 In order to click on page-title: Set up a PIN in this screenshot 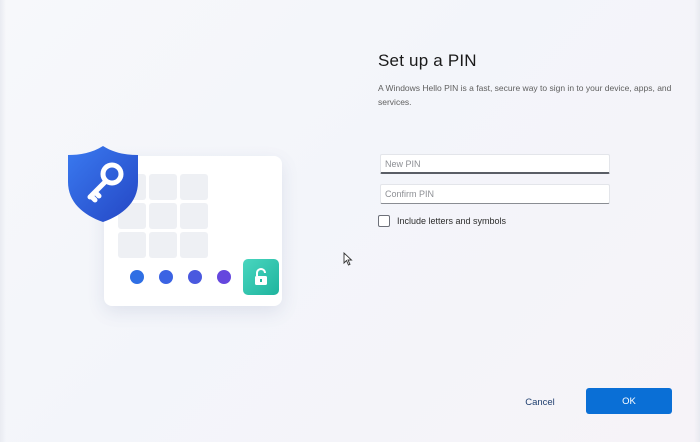, I will do `click(427, 61)`.